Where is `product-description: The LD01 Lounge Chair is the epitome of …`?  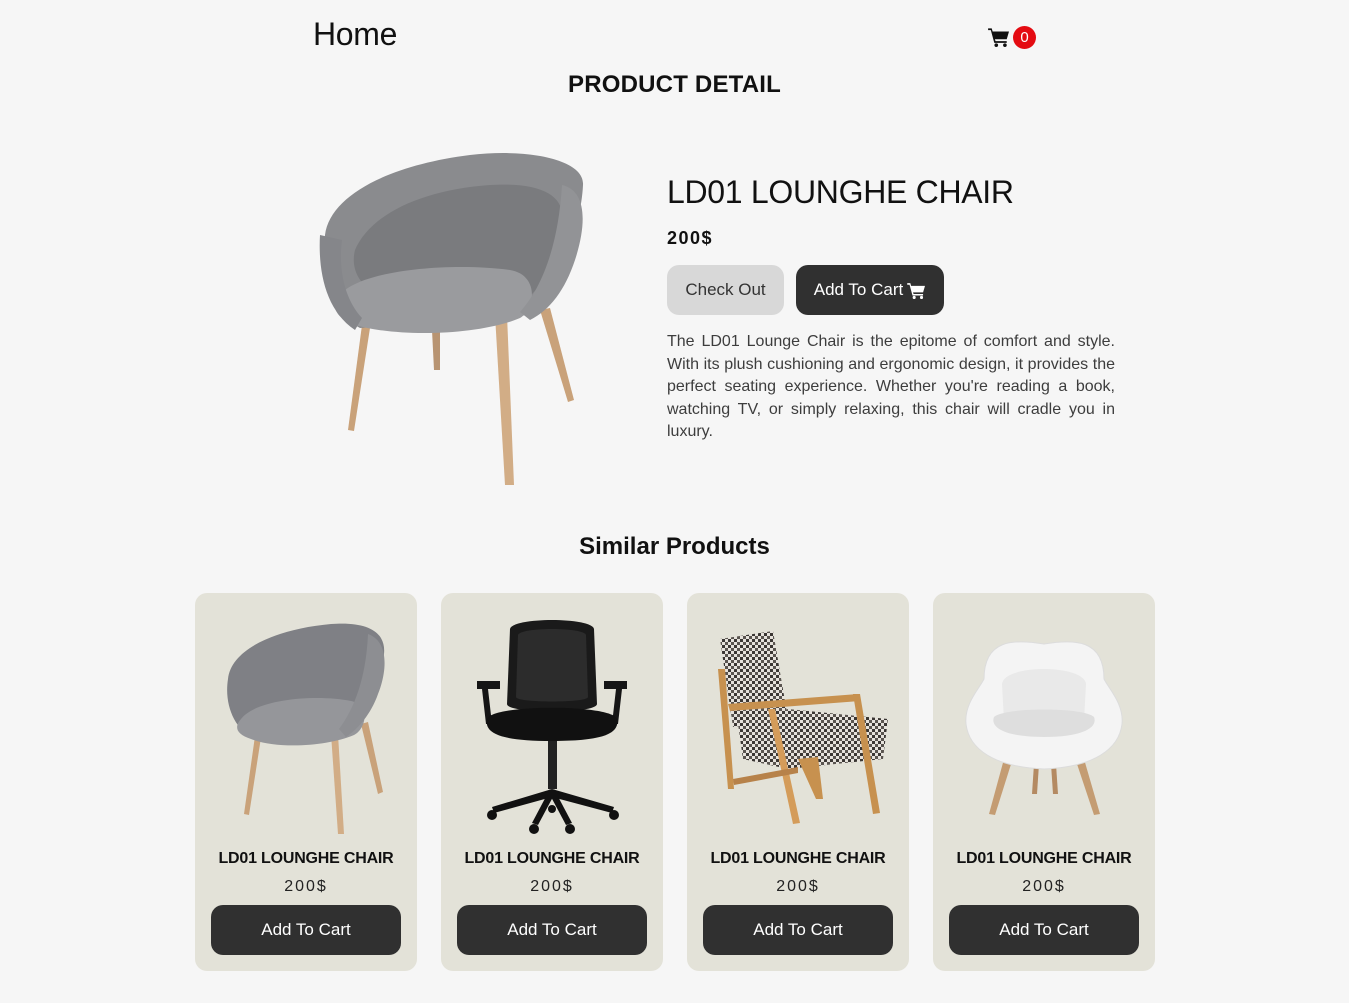
product-description: The LD01 Lounge Chair is the epitome of … is located at coordinates (891, 387).